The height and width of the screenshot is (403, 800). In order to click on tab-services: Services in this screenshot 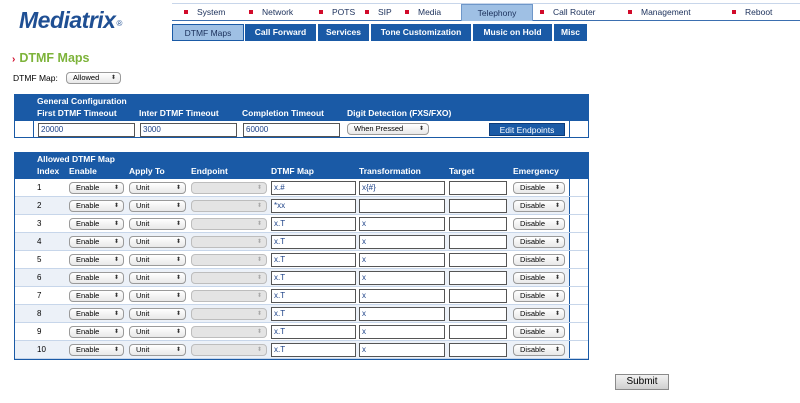, I will do `click(344, 32)`.